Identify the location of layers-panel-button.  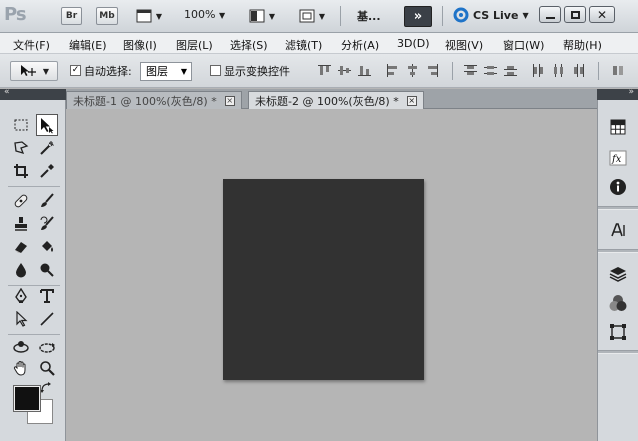
(618, 274).